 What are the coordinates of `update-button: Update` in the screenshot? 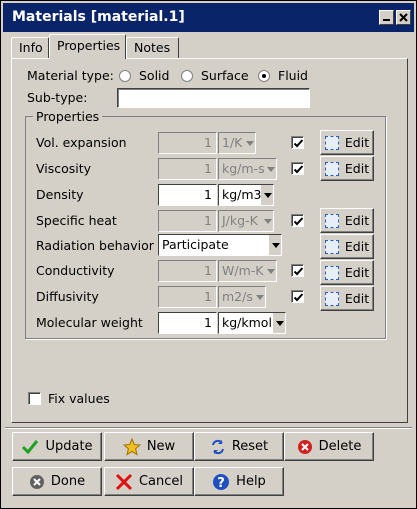 It's located at (57, 446).